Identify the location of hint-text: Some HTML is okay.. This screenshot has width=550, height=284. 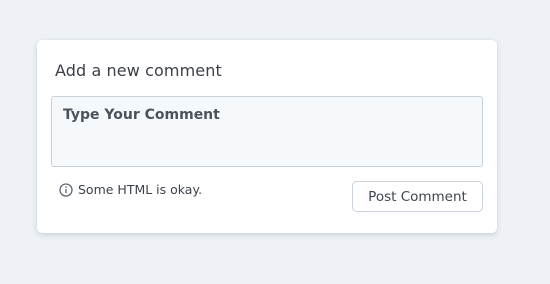
(140, 189).